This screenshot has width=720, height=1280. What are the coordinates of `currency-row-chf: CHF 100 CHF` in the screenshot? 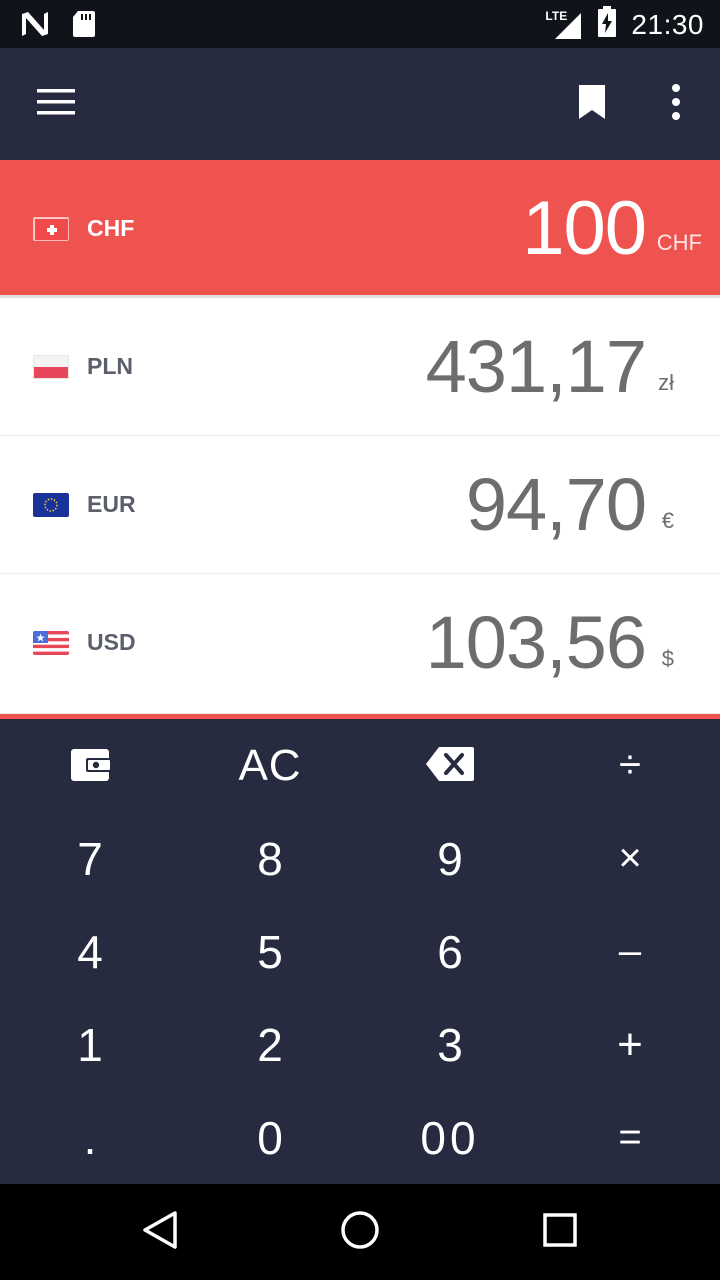 It's located at (360, 229).